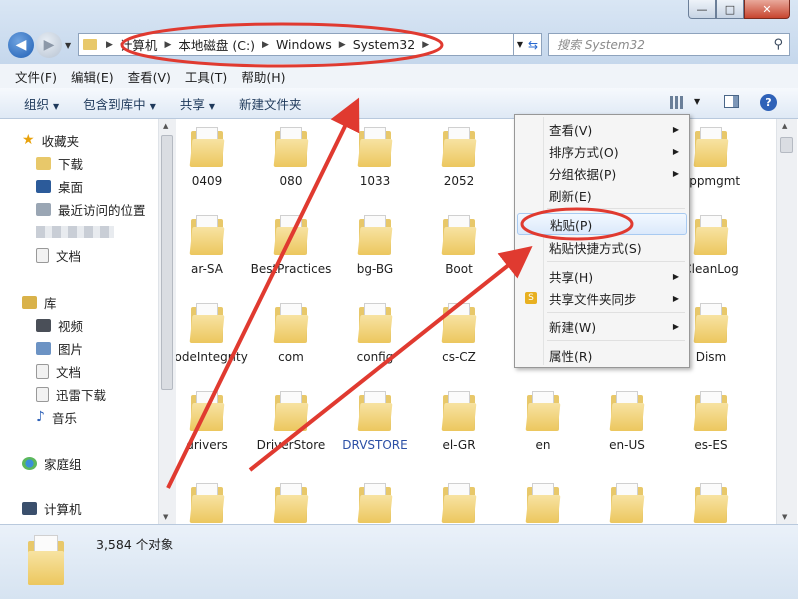 This screenshot has height=599, width=798. I want to click on menu-item-paste: 粘贴(P), so click(602, 224).